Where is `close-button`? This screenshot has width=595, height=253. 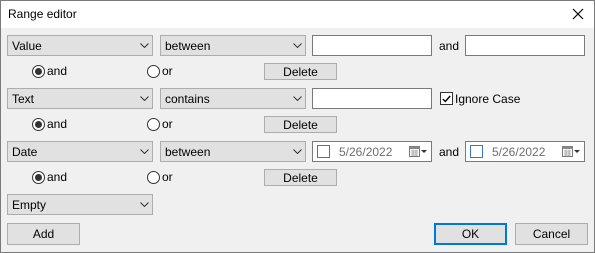
close-button is located at coordinates (578, 14).